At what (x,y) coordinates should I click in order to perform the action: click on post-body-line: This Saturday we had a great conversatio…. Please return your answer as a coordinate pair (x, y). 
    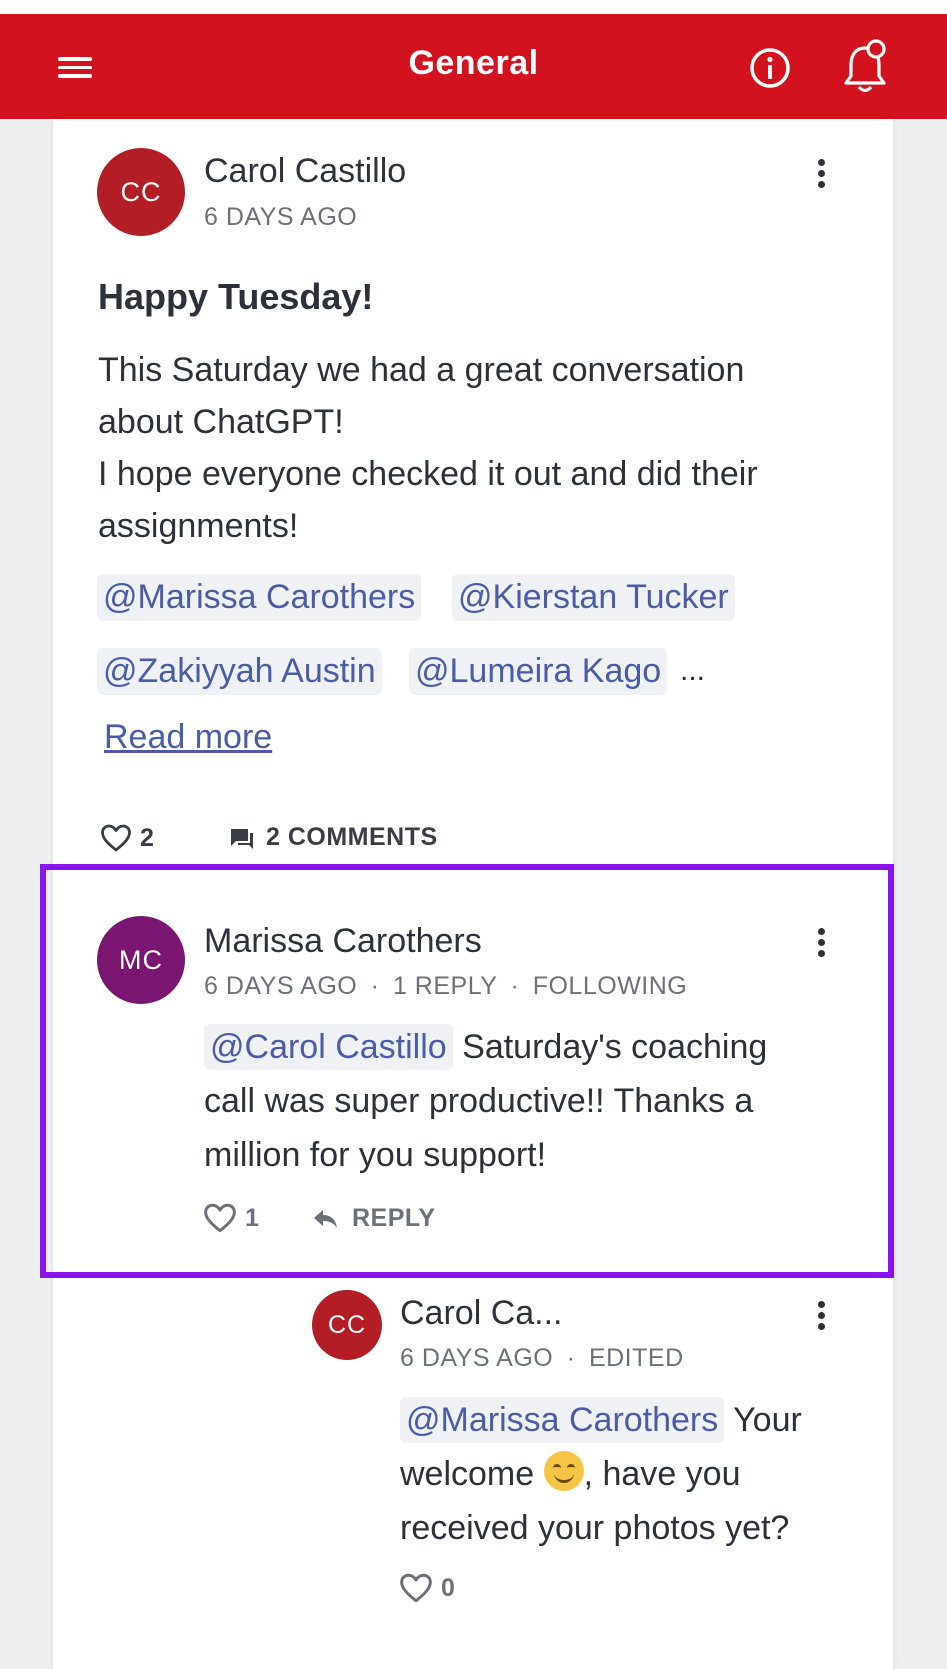
    Looking at the image, I should click on (421, 370).